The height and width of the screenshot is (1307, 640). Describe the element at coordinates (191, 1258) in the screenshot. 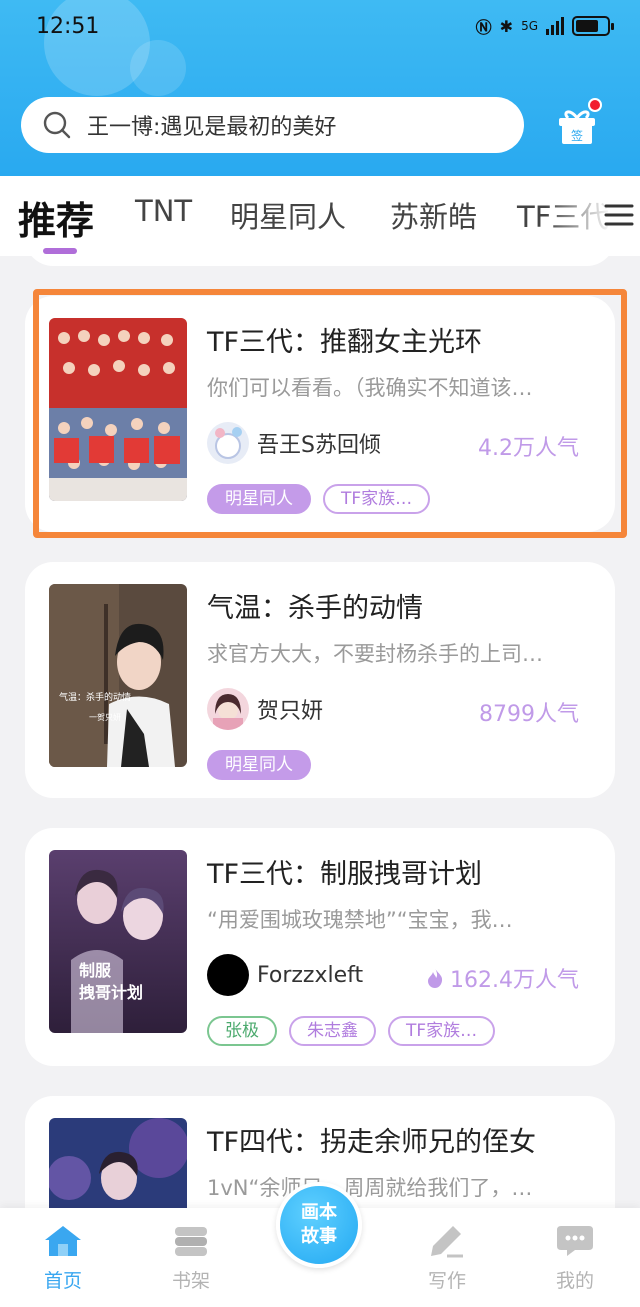

I see `nav-bookshelf: 书架` at that location.